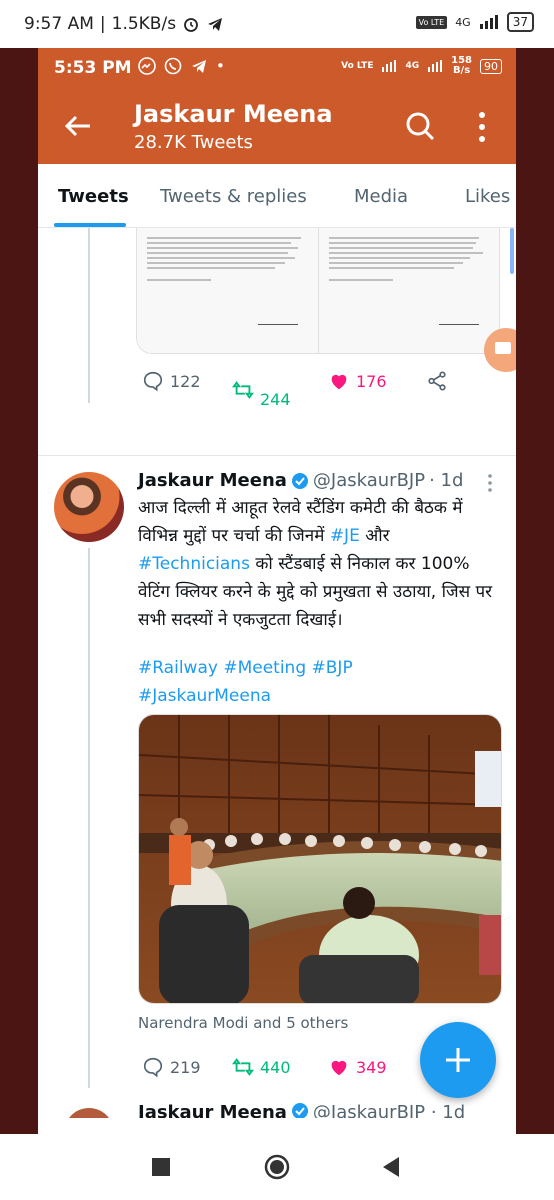 This screenshot has height=1200, width=554. What do you see at coordinates (381, 196) in the screenshot?
I see `tab-media: Media` at bounding box center [381, 196].